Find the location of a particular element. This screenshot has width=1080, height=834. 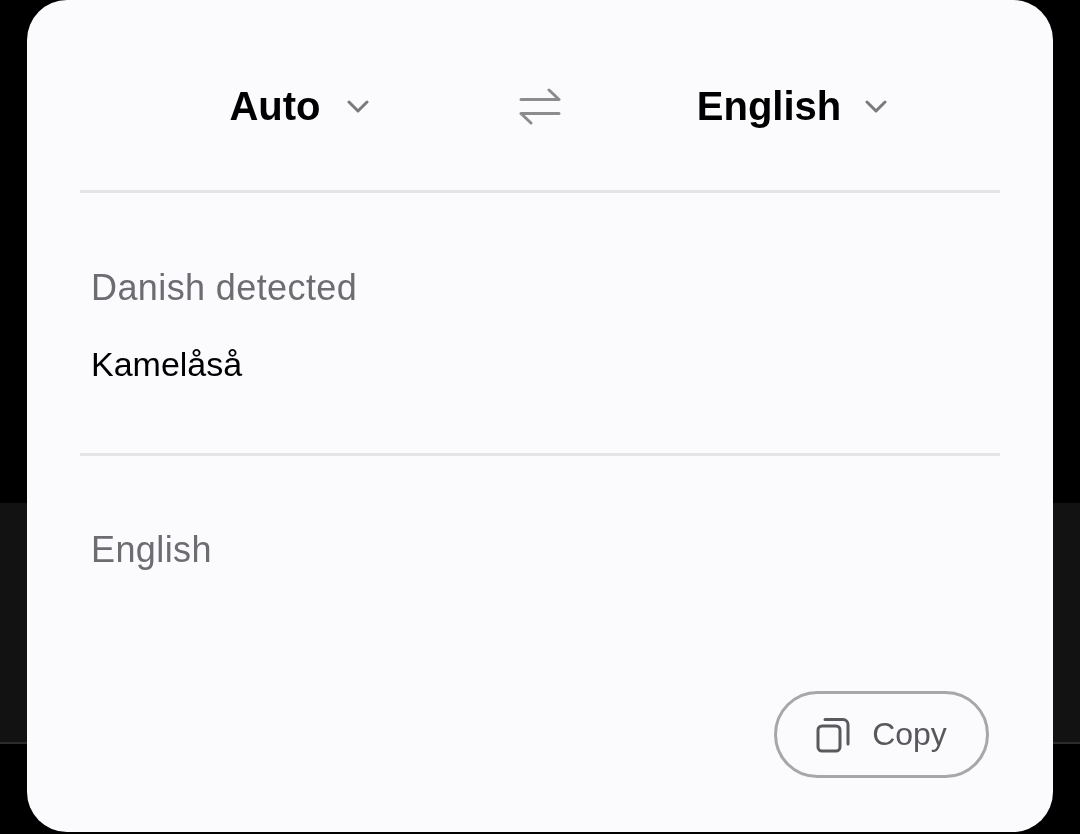

target-language-dropdown: English is located at coordinates (792, 106).